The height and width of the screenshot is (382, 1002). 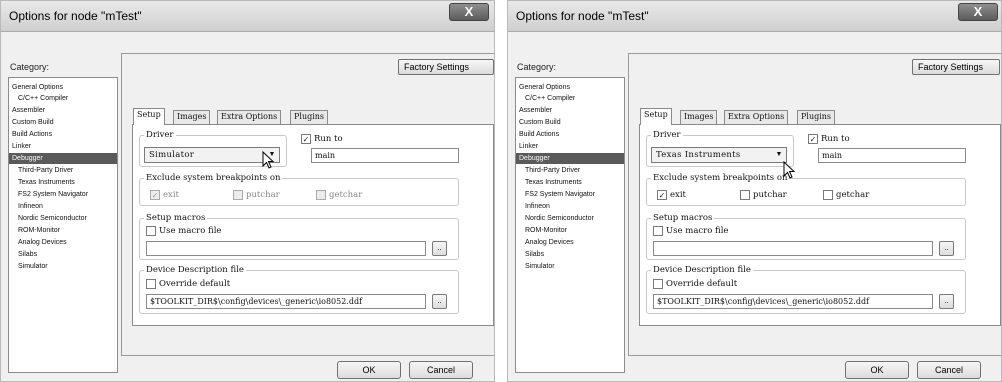 I want to click on category-label: Category:, so click(x=30, y=67).